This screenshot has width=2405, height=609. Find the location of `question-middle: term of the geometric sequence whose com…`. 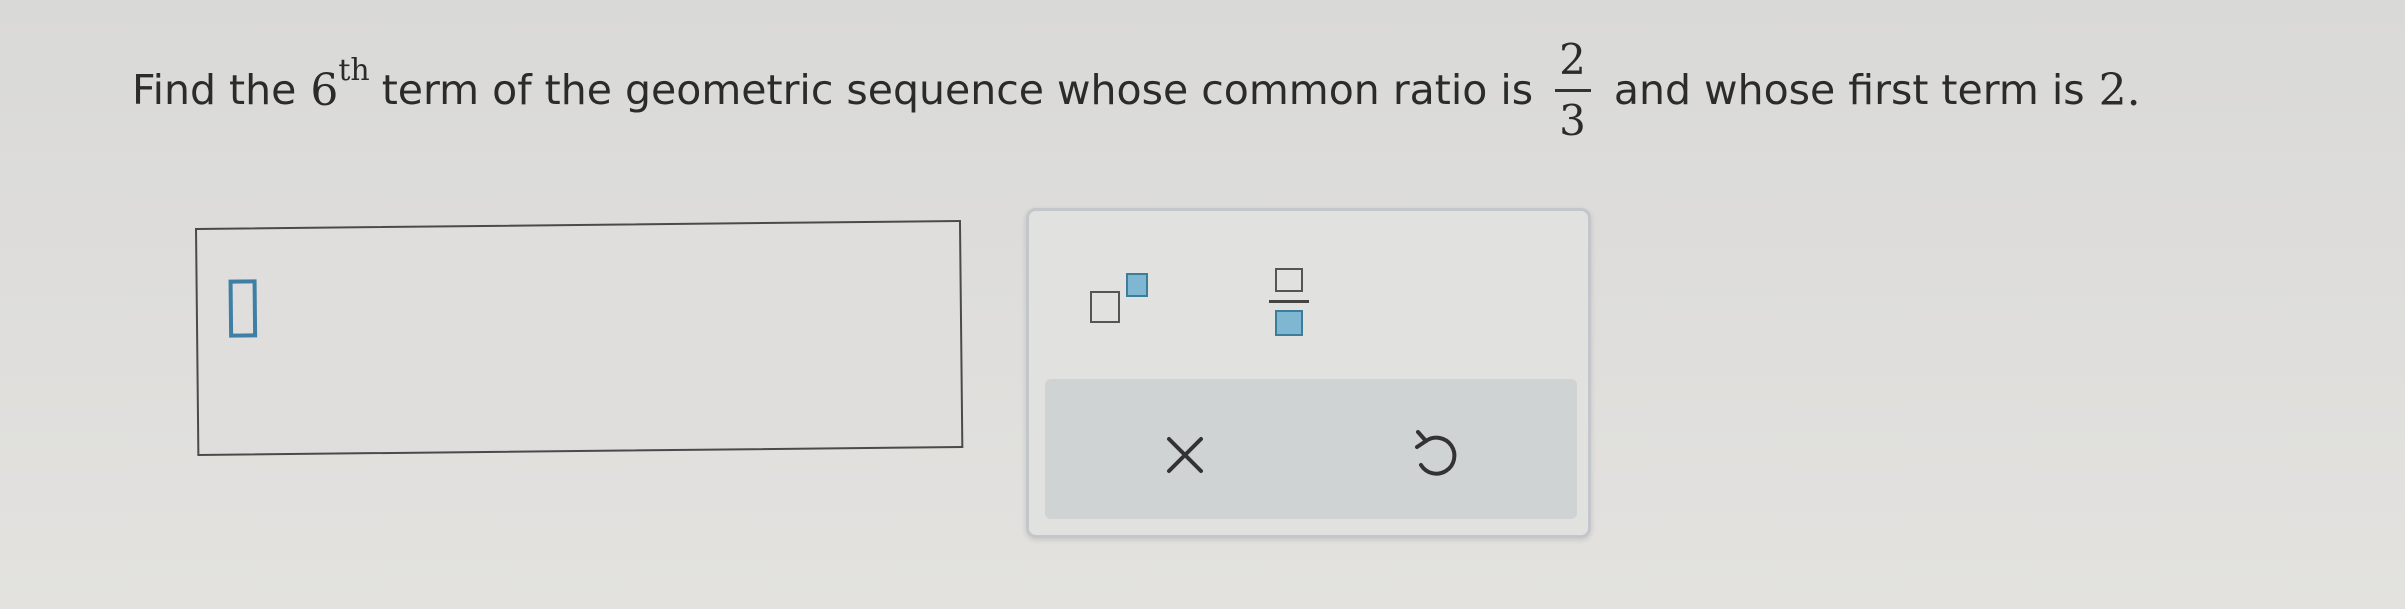

question-middle: term of the geometric sequence whose com… is located at coordinates (957, 90).